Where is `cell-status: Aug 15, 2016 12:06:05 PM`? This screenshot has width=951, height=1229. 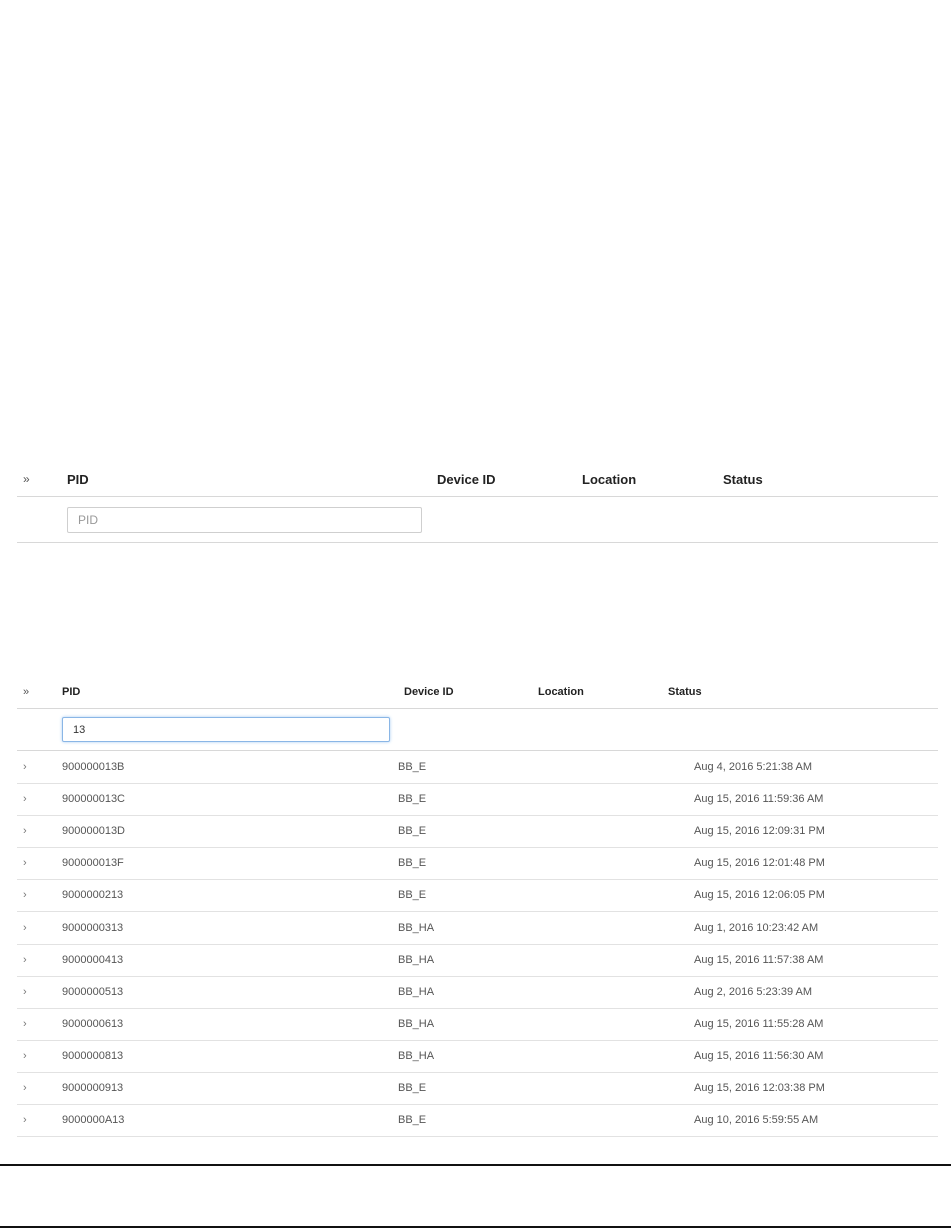
cell-status: Aug 15, 2016 12:06:05 PM is located at coordinates (759, 895).